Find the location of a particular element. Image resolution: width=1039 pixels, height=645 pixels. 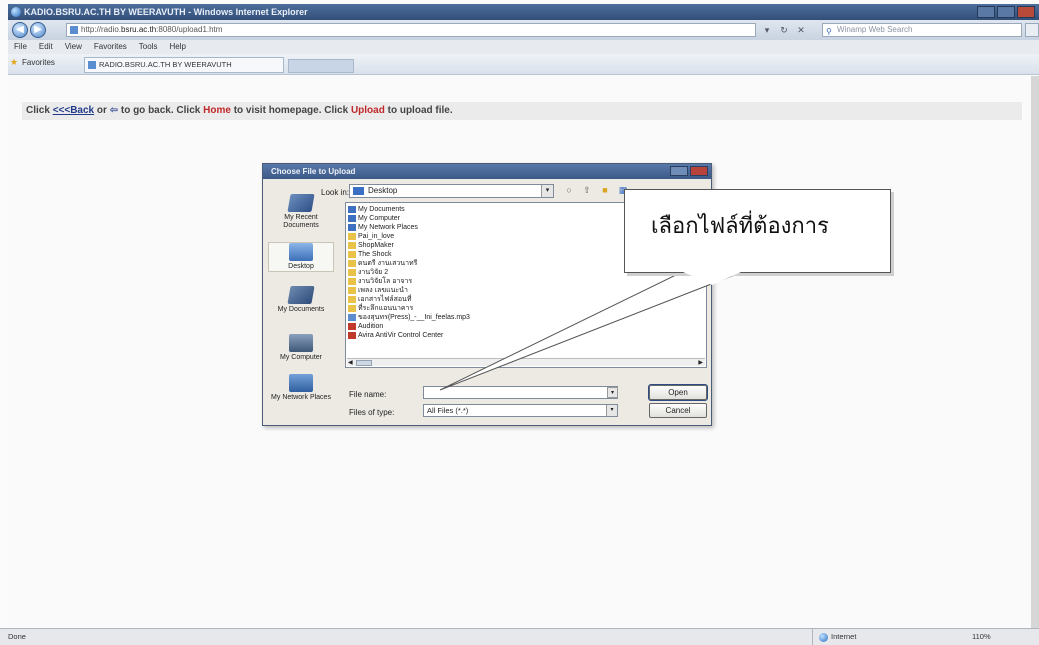

zoom-level: 110% is located at coordinates (1002, 637).